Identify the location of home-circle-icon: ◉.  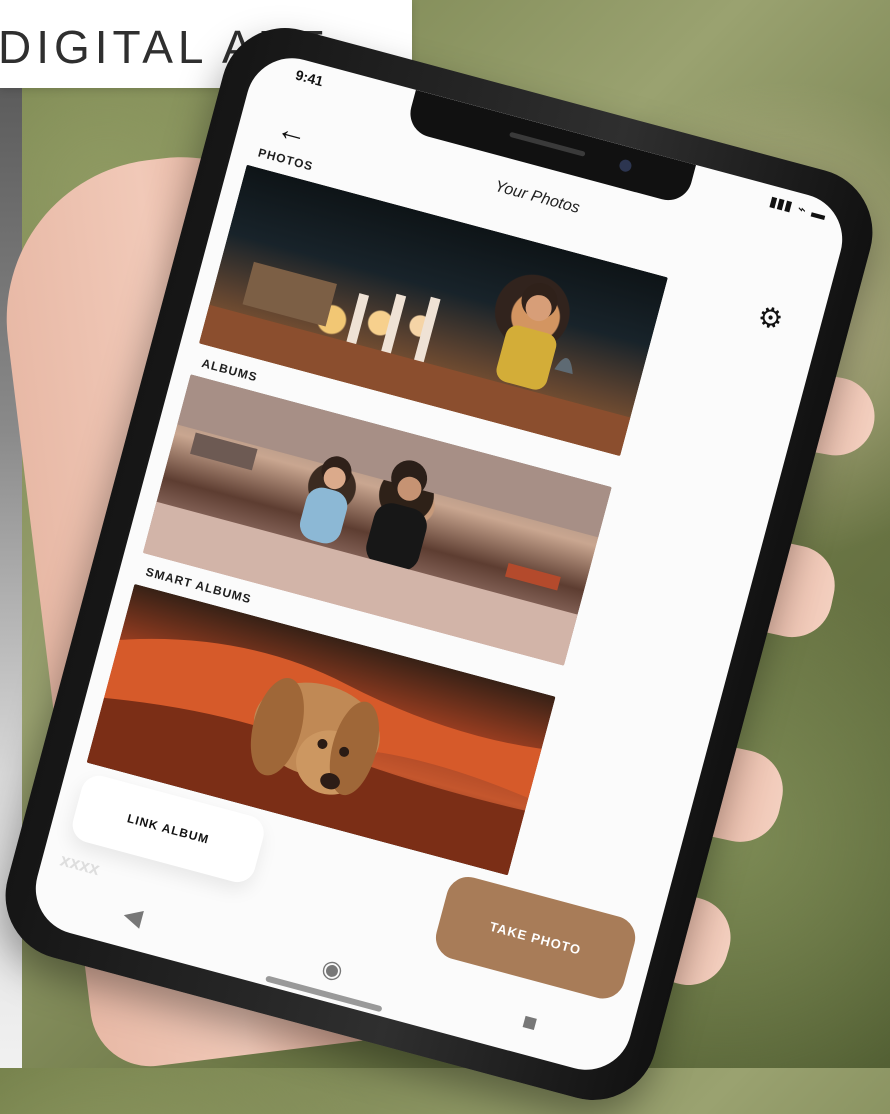
(332, 969).